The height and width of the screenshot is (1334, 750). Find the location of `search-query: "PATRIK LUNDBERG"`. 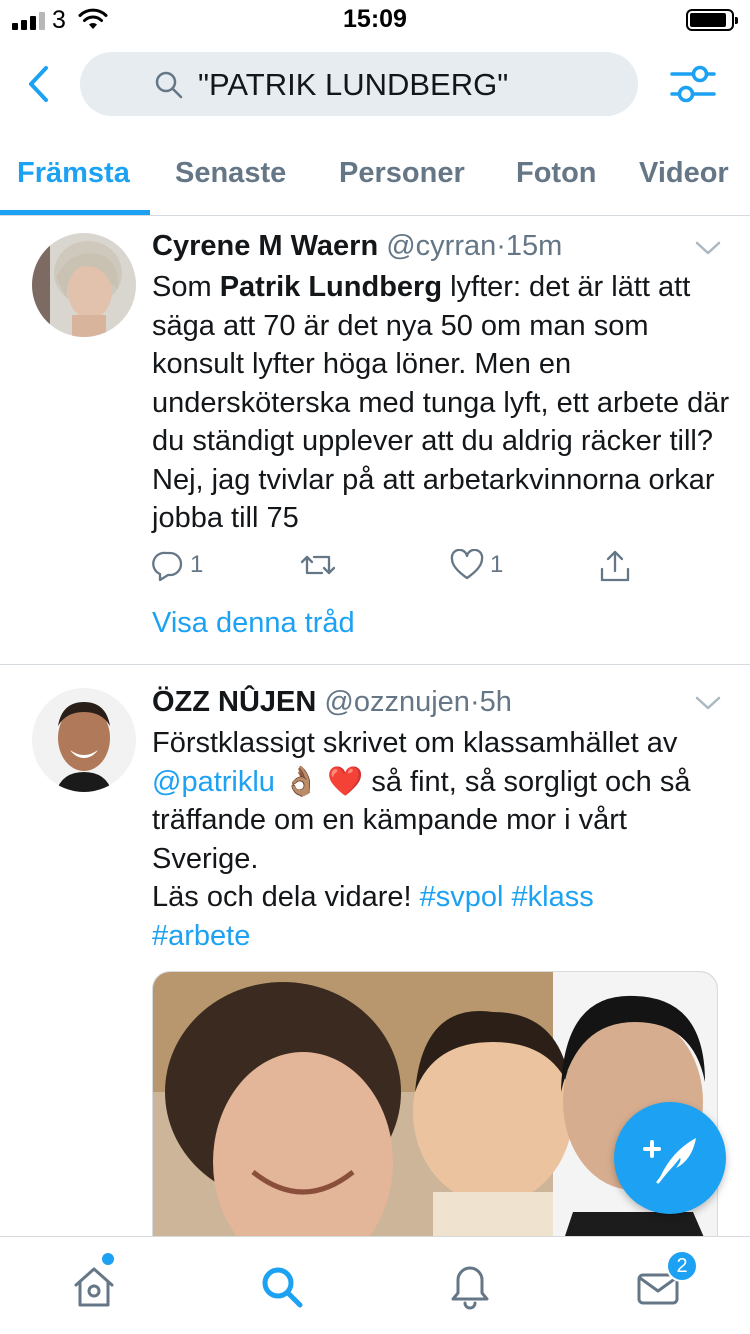

search-query: "PATRIK LUNDBERG" is located at coordinates (353, 84).